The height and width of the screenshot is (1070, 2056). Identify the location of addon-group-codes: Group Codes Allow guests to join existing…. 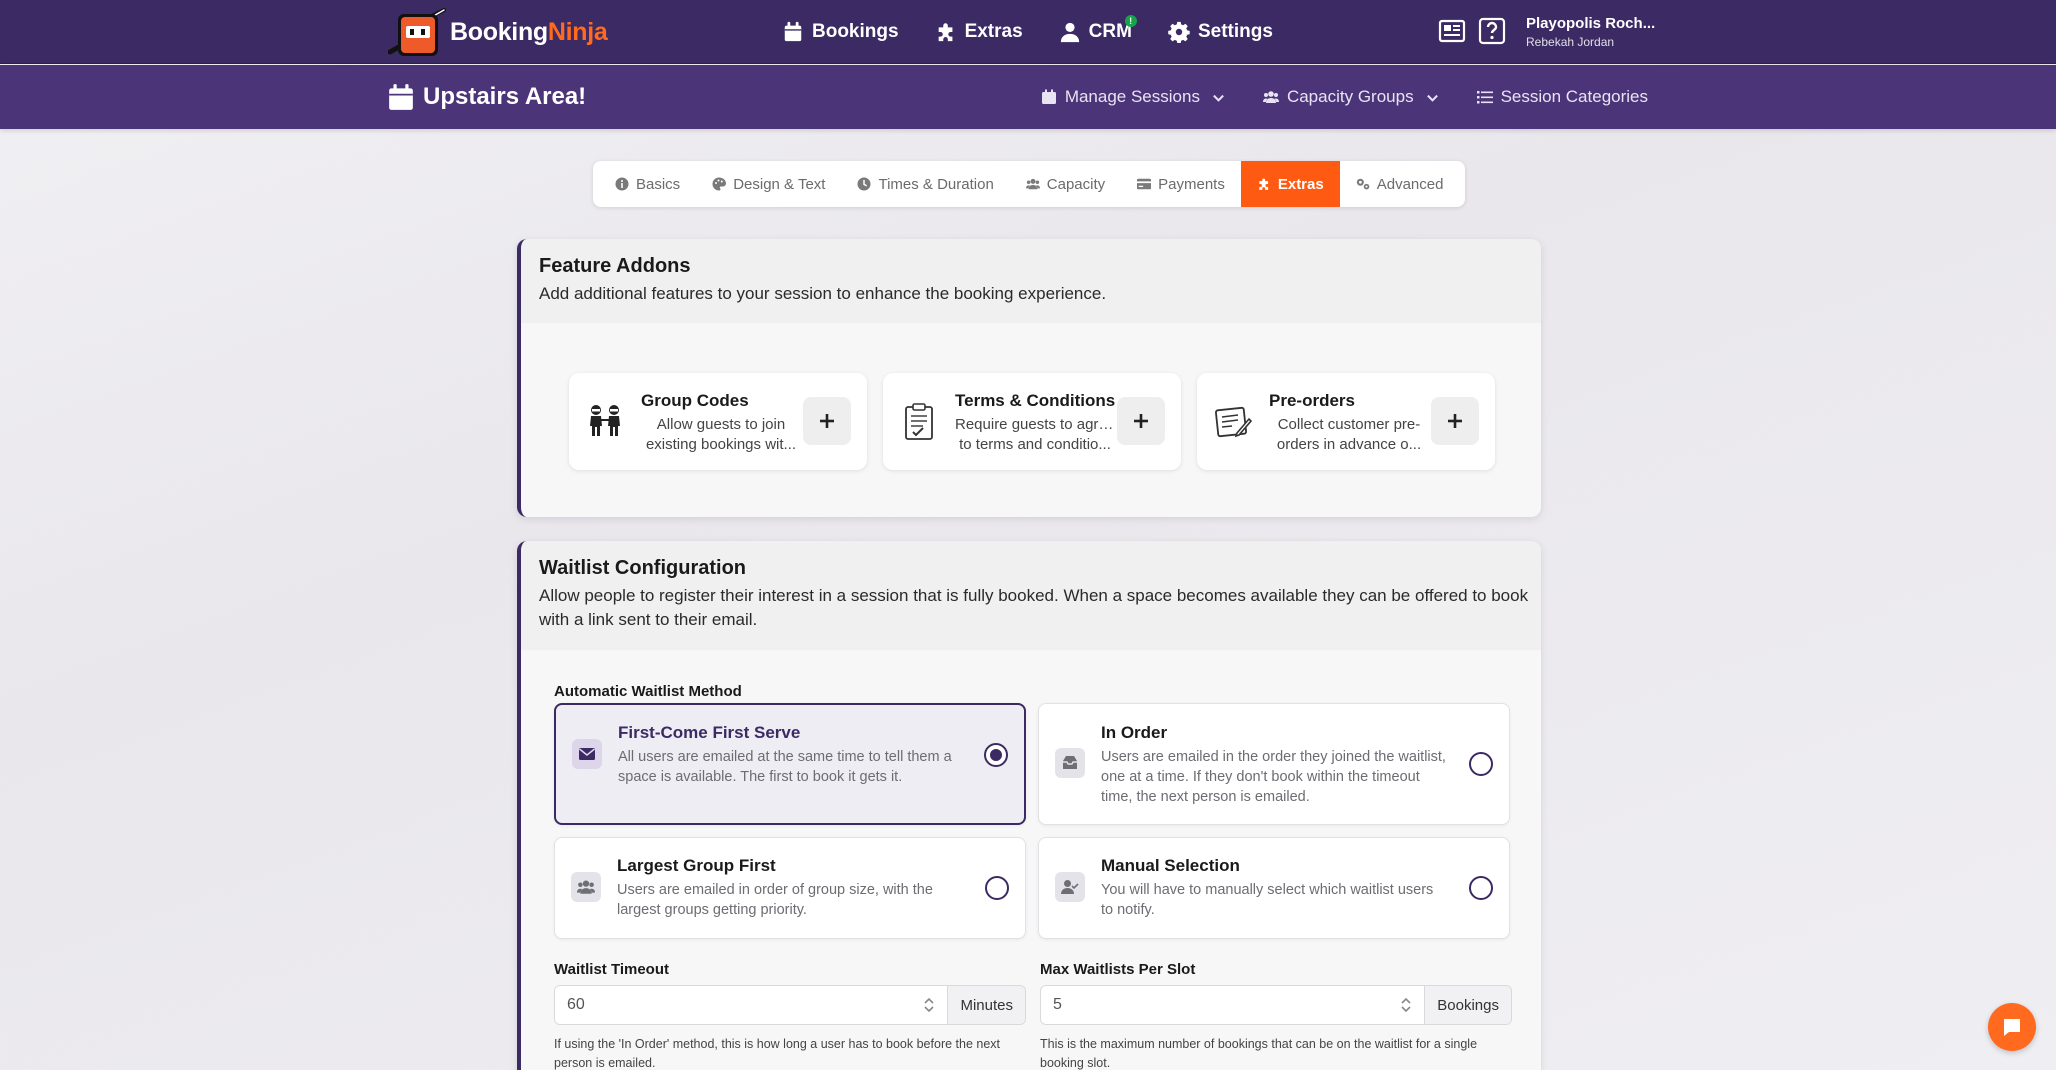
(718, 421).